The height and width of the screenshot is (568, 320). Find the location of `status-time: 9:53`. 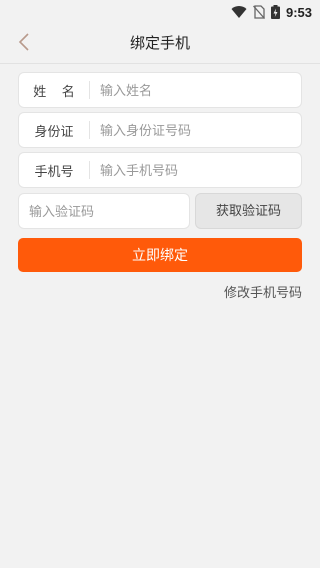

status-time: 9:53 is located at coordinates (298, 12).